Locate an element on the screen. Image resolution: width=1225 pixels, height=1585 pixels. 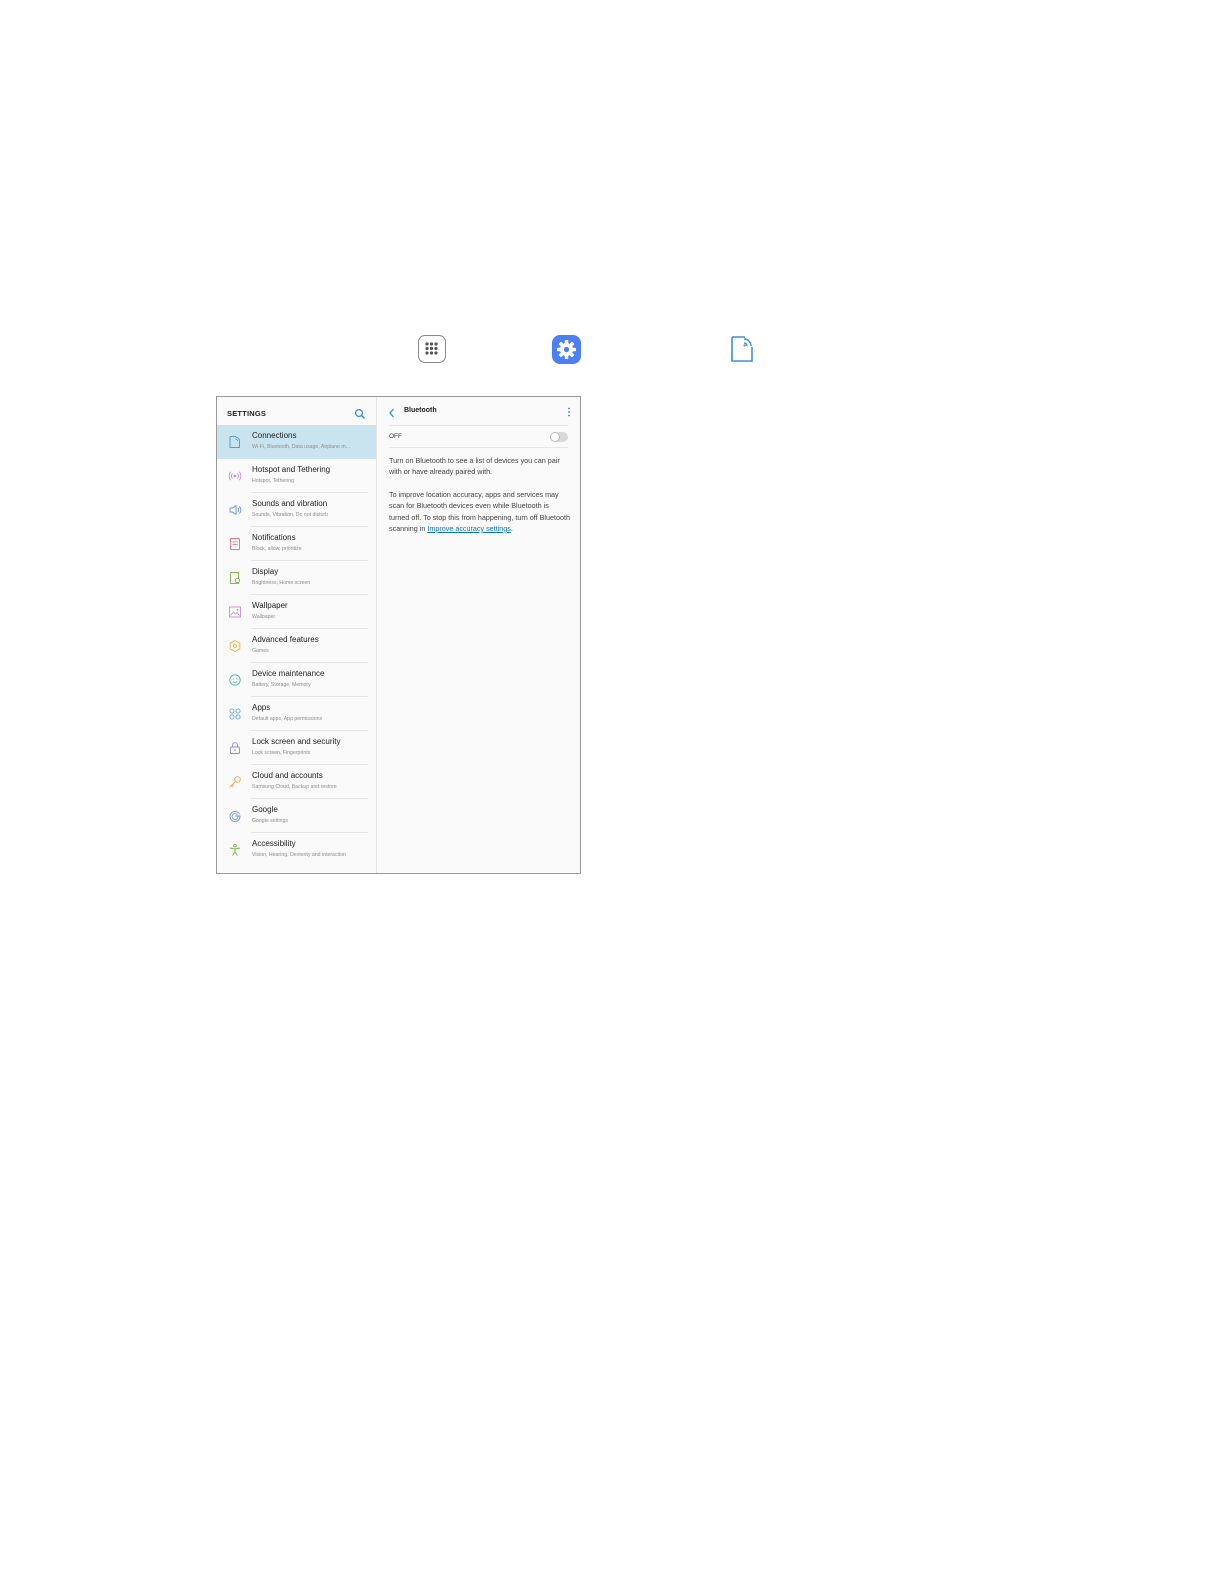
menu-item-apps: Apps Default apps, App permissions is located at coordinates (296, 714).